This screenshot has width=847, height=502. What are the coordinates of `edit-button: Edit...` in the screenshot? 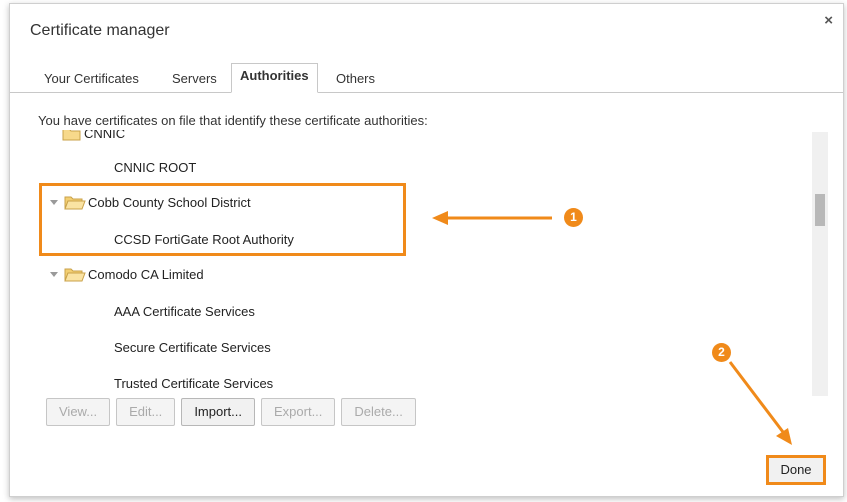 It's located at (146, 412).